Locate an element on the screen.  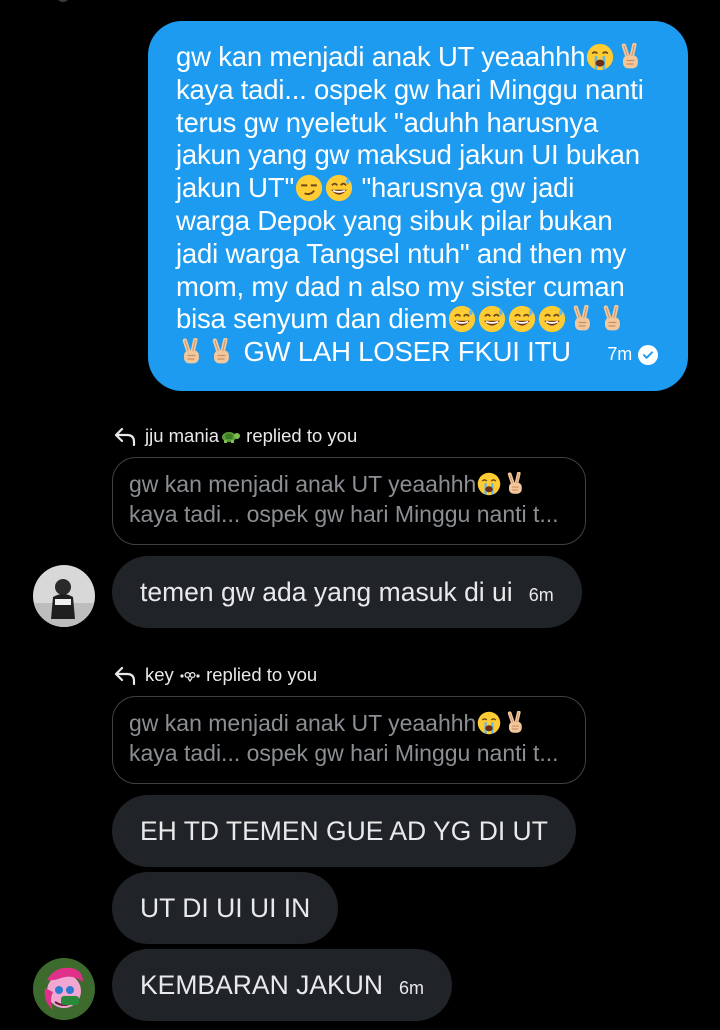
message-meta: 7m is located at coordinates (632, 354).